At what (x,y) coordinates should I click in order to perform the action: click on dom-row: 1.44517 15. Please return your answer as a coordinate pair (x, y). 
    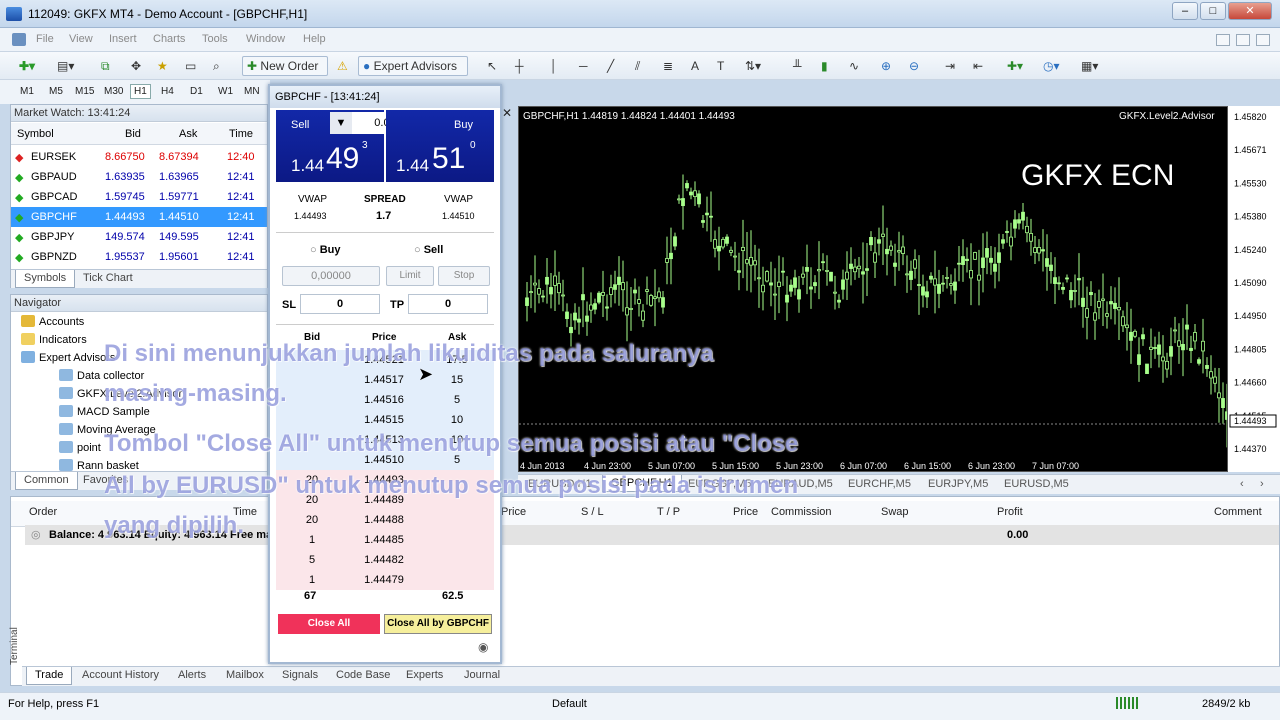
    Looking at the image, I should click on (385, 380).